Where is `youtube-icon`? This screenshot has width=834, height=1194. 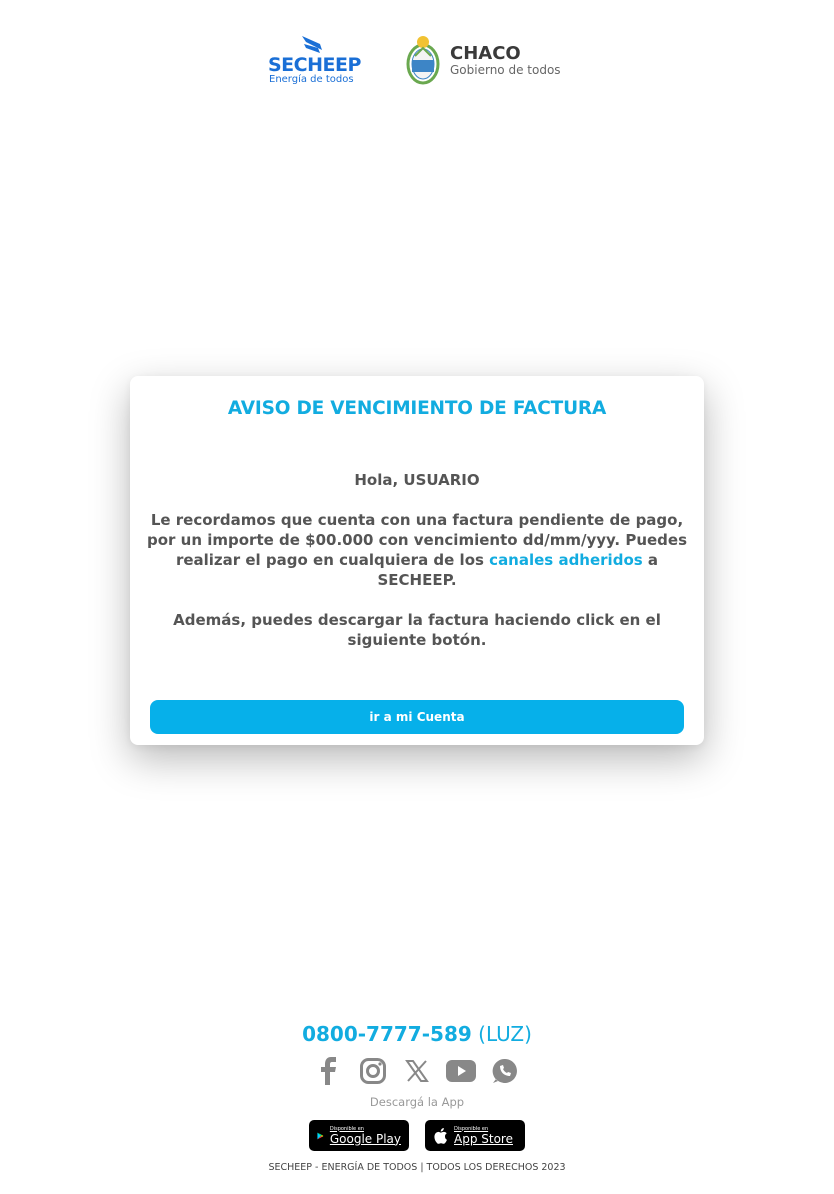 youtube-icon is located at coordinates (461, 1071).